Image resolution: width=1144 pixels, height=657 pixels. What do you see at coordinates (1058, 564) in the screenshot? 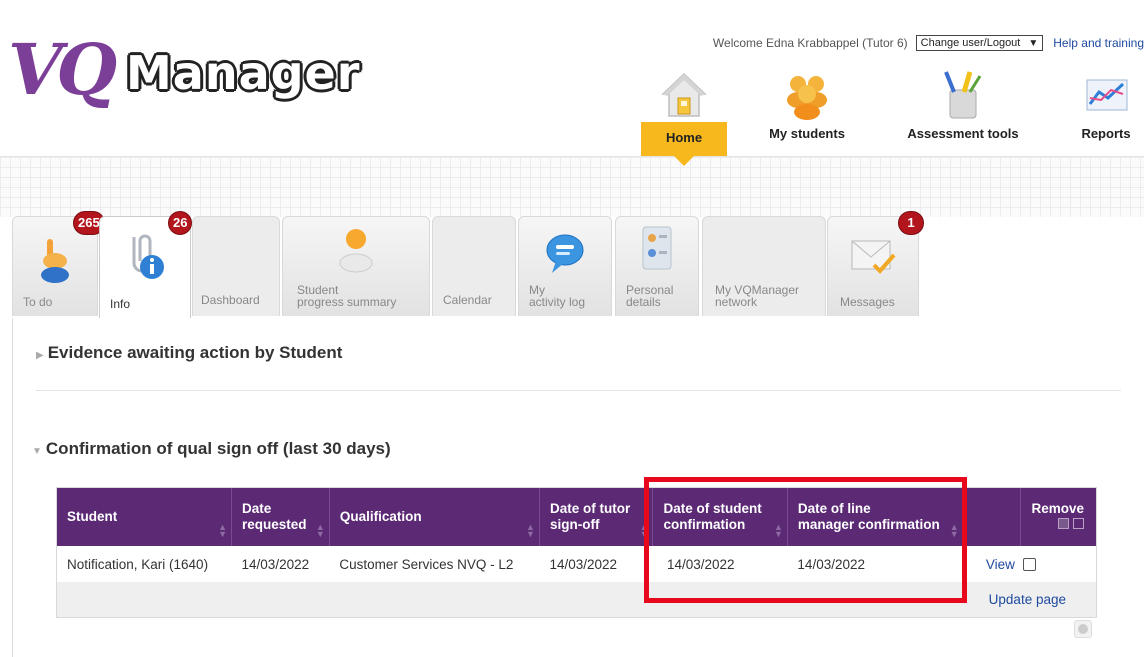
I see `cell-remove` at bounding box center [1058, 564].